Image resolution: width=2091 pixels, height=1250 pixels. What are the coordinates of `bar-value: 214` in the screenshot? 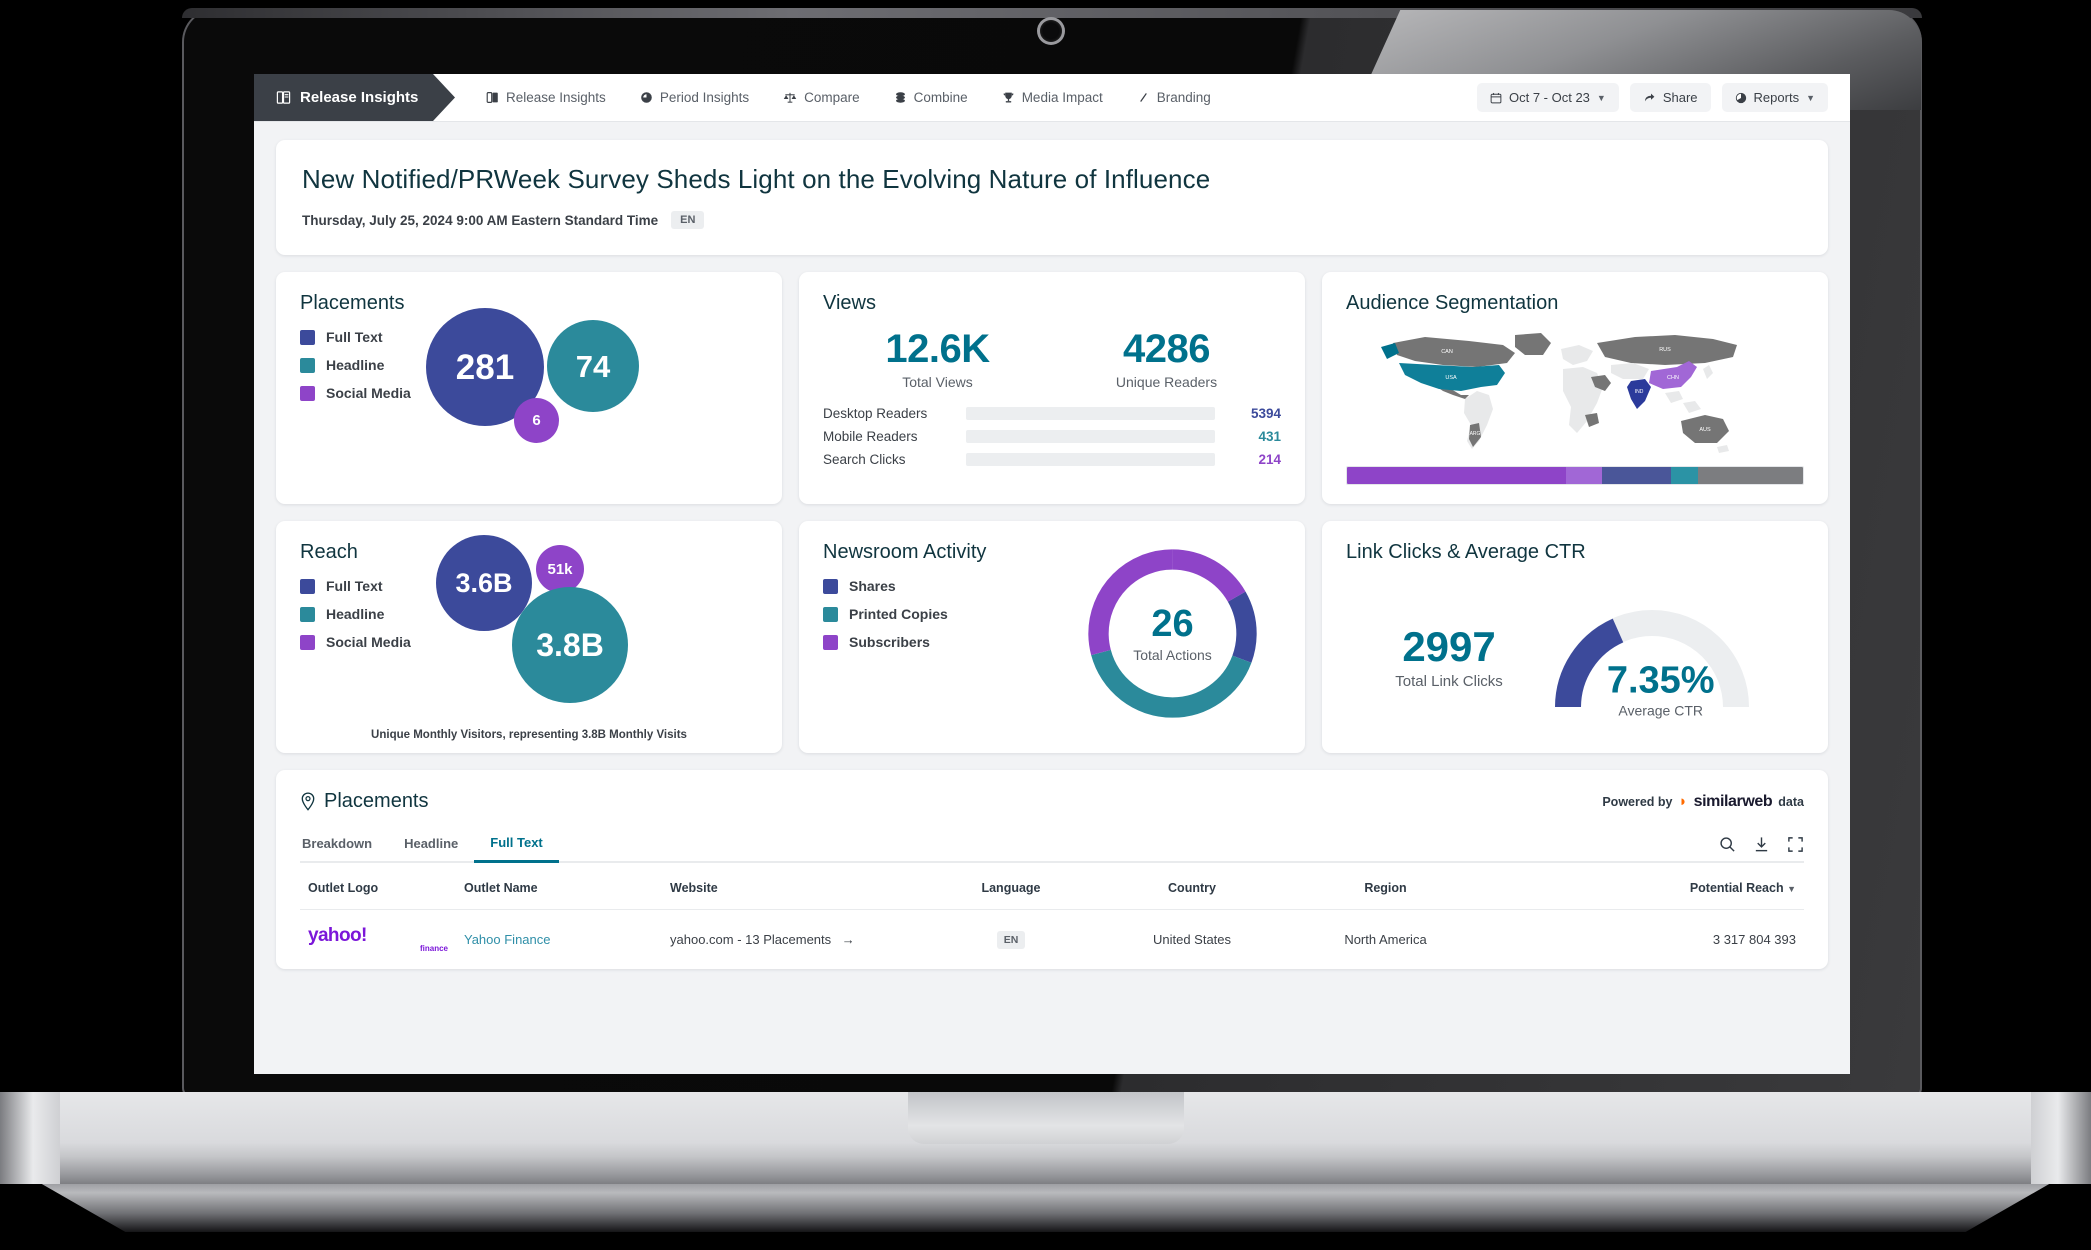 It's located at (1269, 459).